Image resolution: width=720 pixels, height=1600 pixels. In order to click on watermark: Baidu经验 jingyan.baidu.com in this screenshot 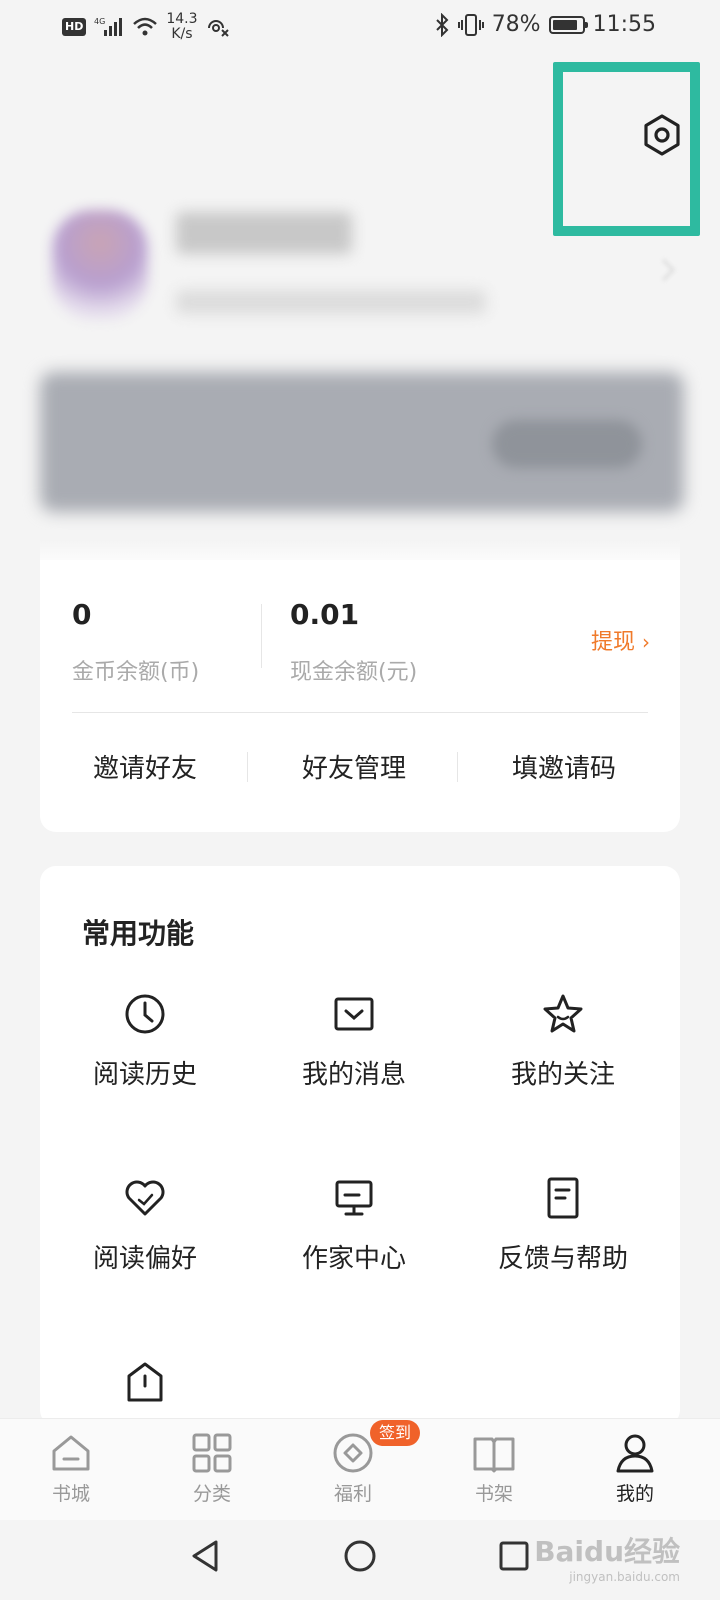, I will do `click(607, 1557)`.